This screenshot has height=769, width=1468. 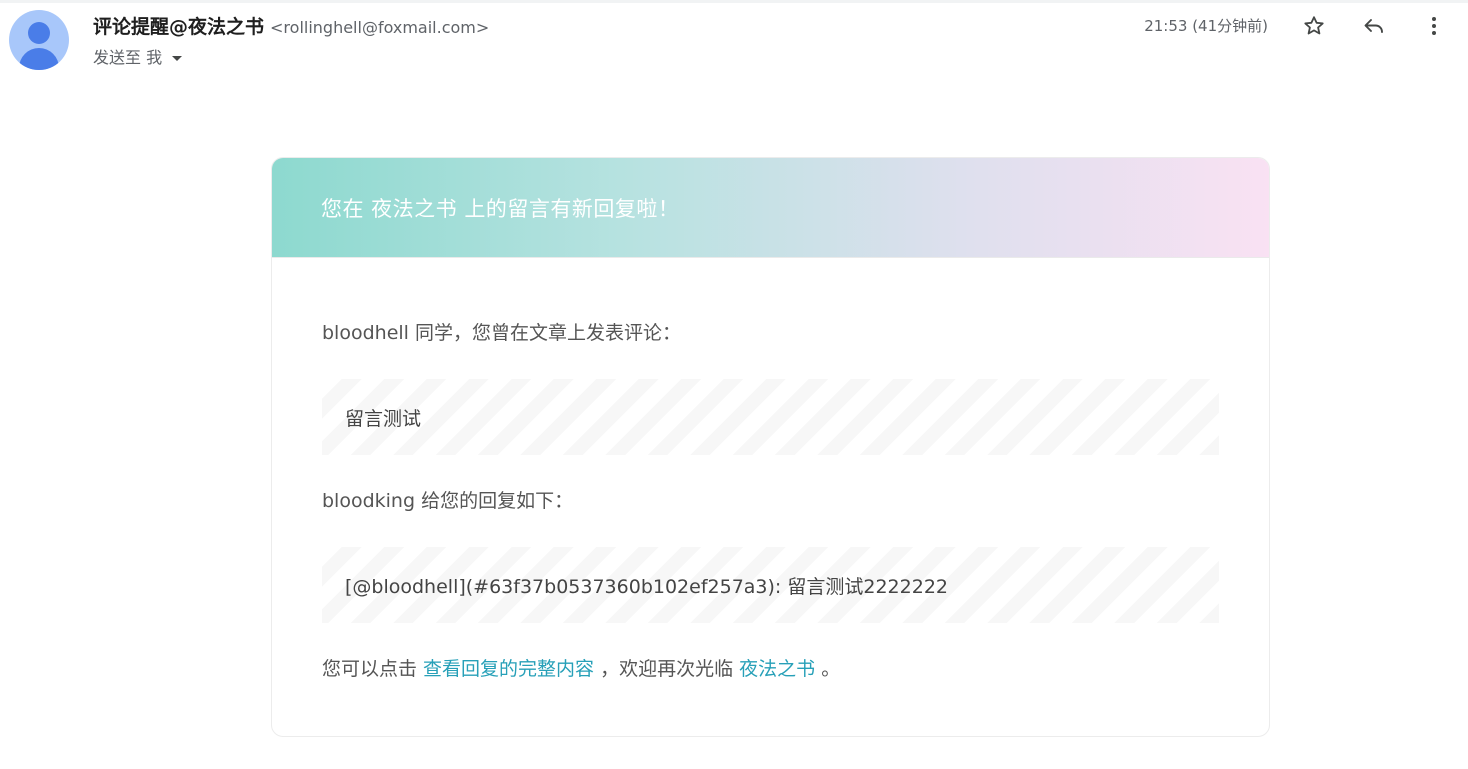 I want to click on avatar-head, so click(x=39, y=33).